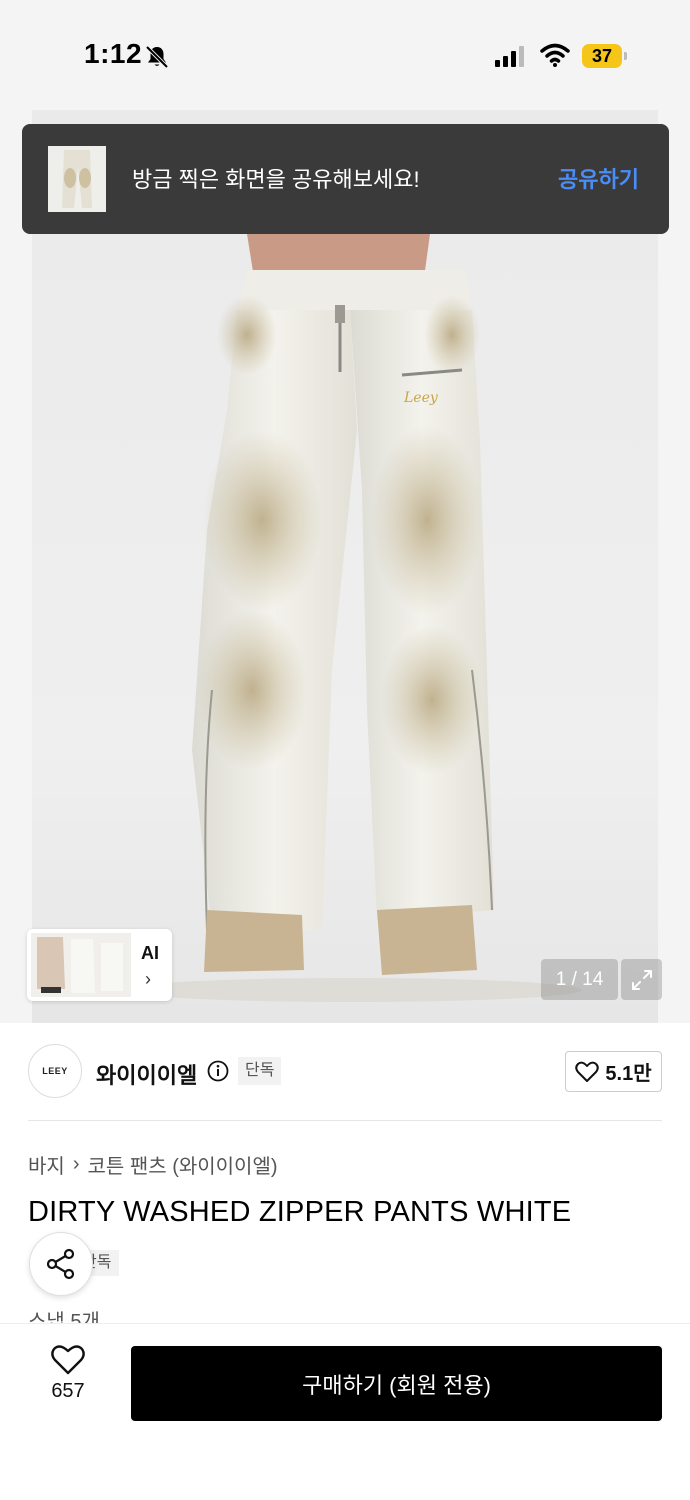 The width and height of the screenshot is (690, 1500). Describe the element at coordinates (396, 1383) in the screenshot. I see `buy-button: 구매하기 (회원 전용)` at that location.